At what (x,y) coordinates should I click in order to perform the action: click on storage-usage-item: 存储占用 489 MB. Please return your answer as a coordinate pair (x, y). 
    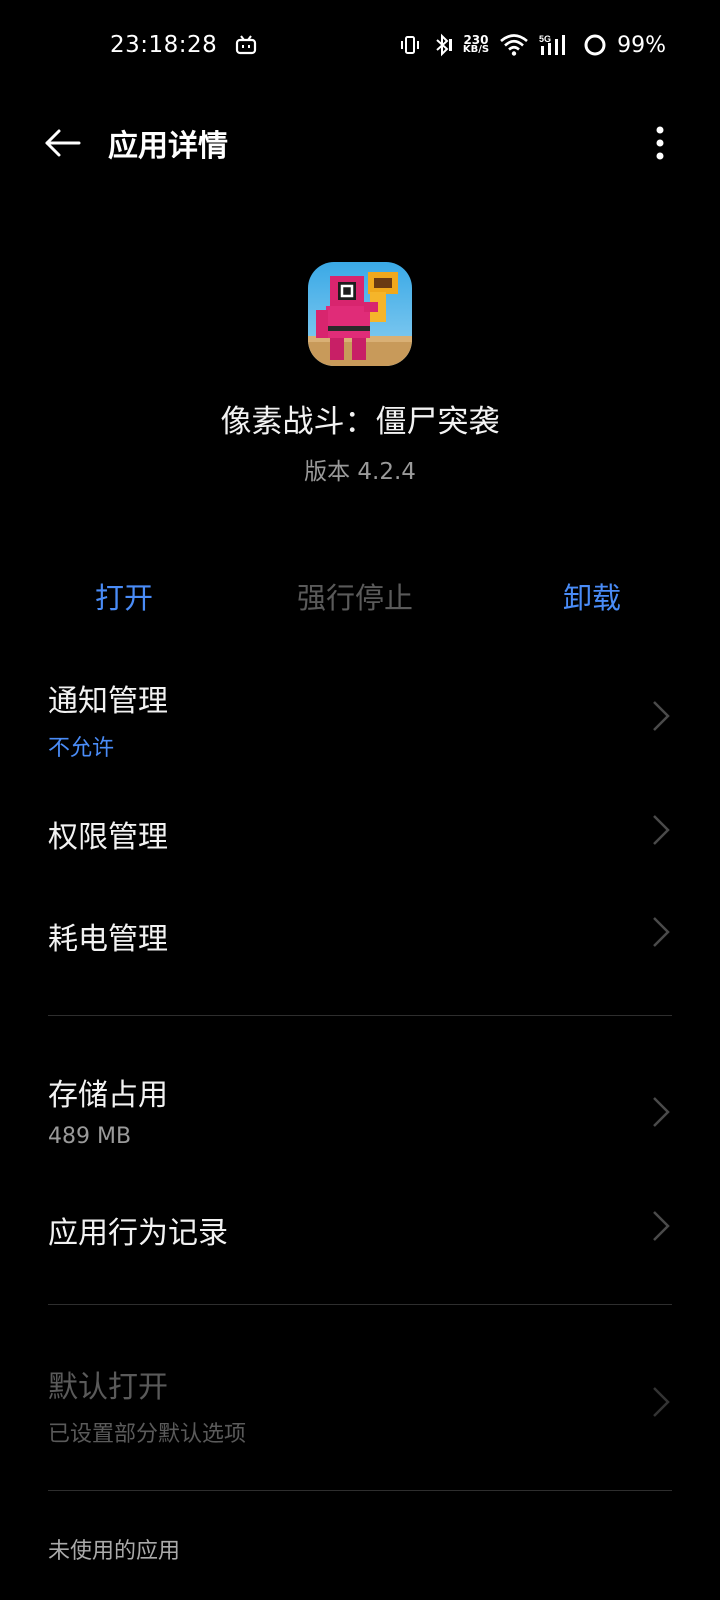
    Looking at the image, I should click on (360, 1109).